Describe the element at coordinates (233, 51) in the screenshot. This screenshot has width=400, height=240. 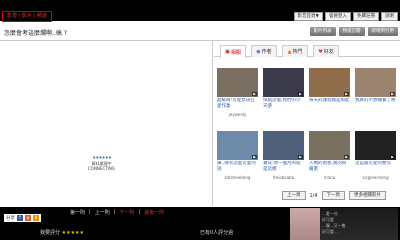
I see `tab-related: ▣ 相關` at that location.